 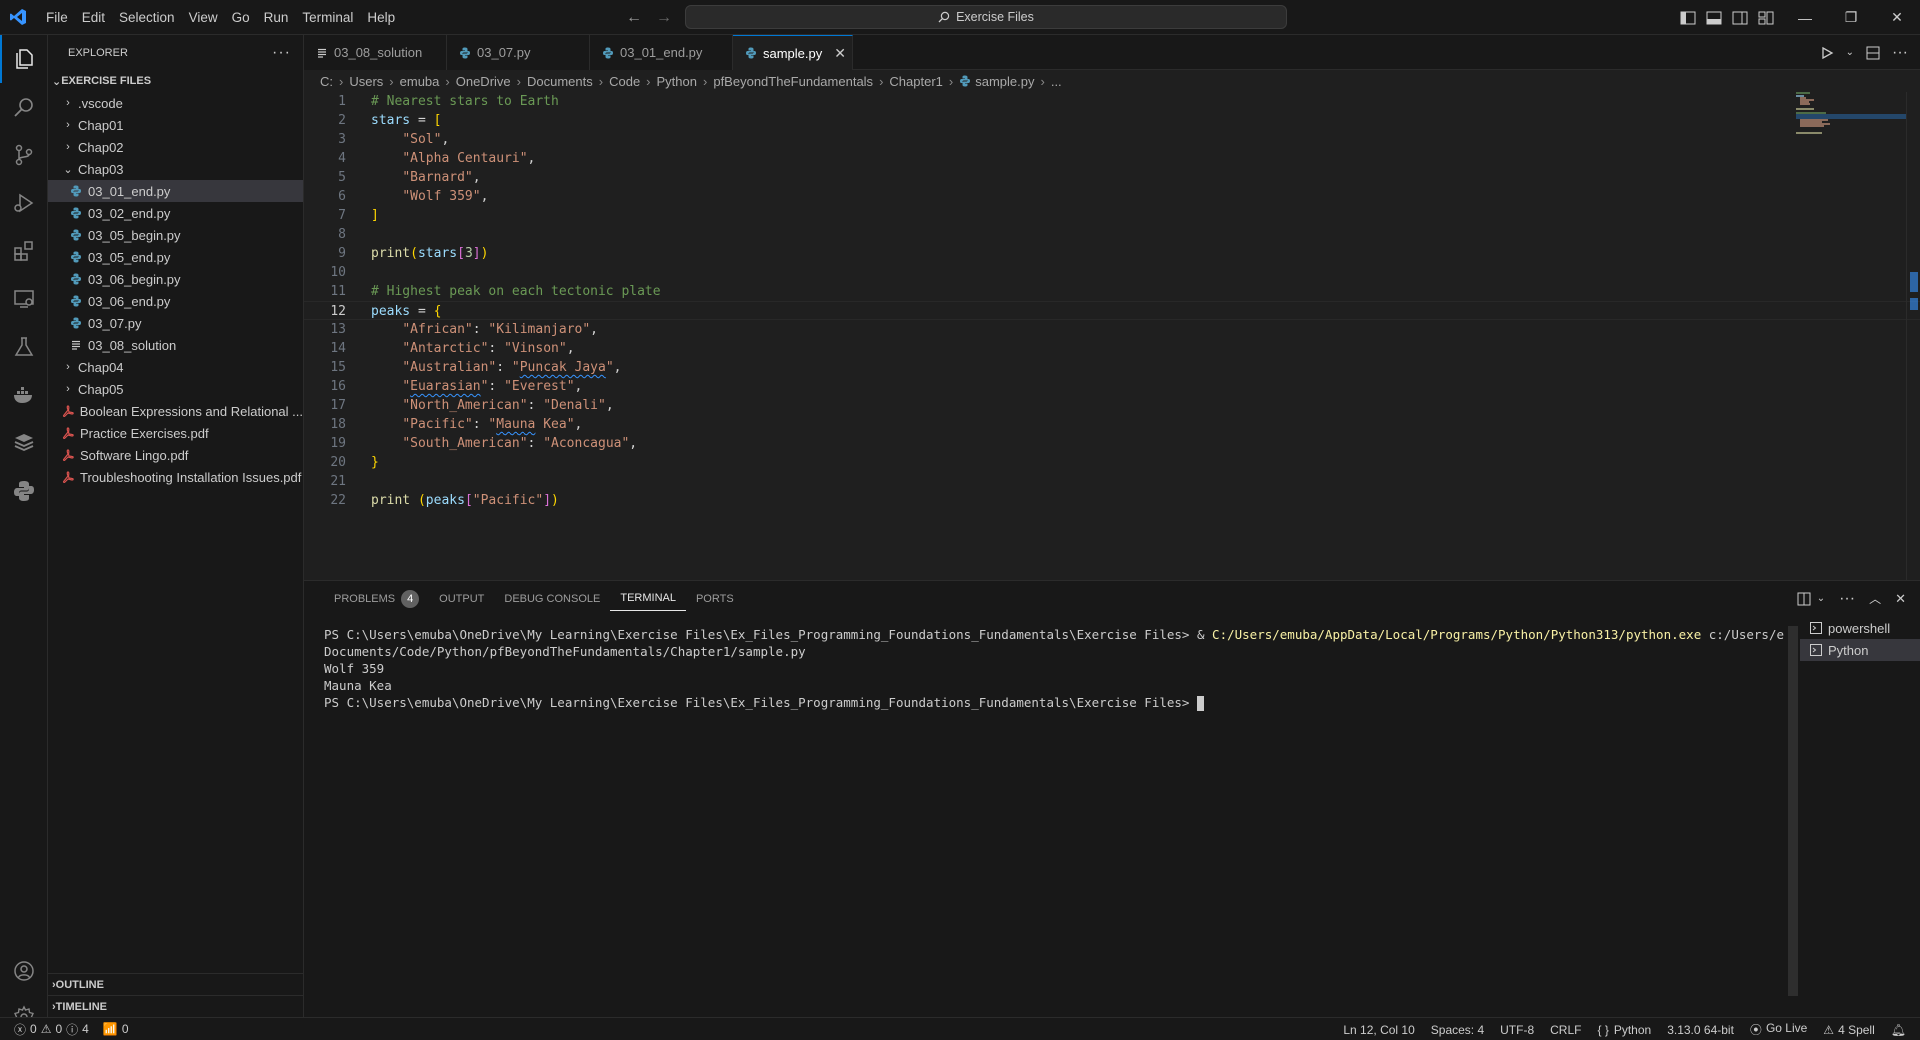 What do you see at coordinates (24, 395) in the screenshot?
I see `docker-icon` at bounding box center [24, 395].